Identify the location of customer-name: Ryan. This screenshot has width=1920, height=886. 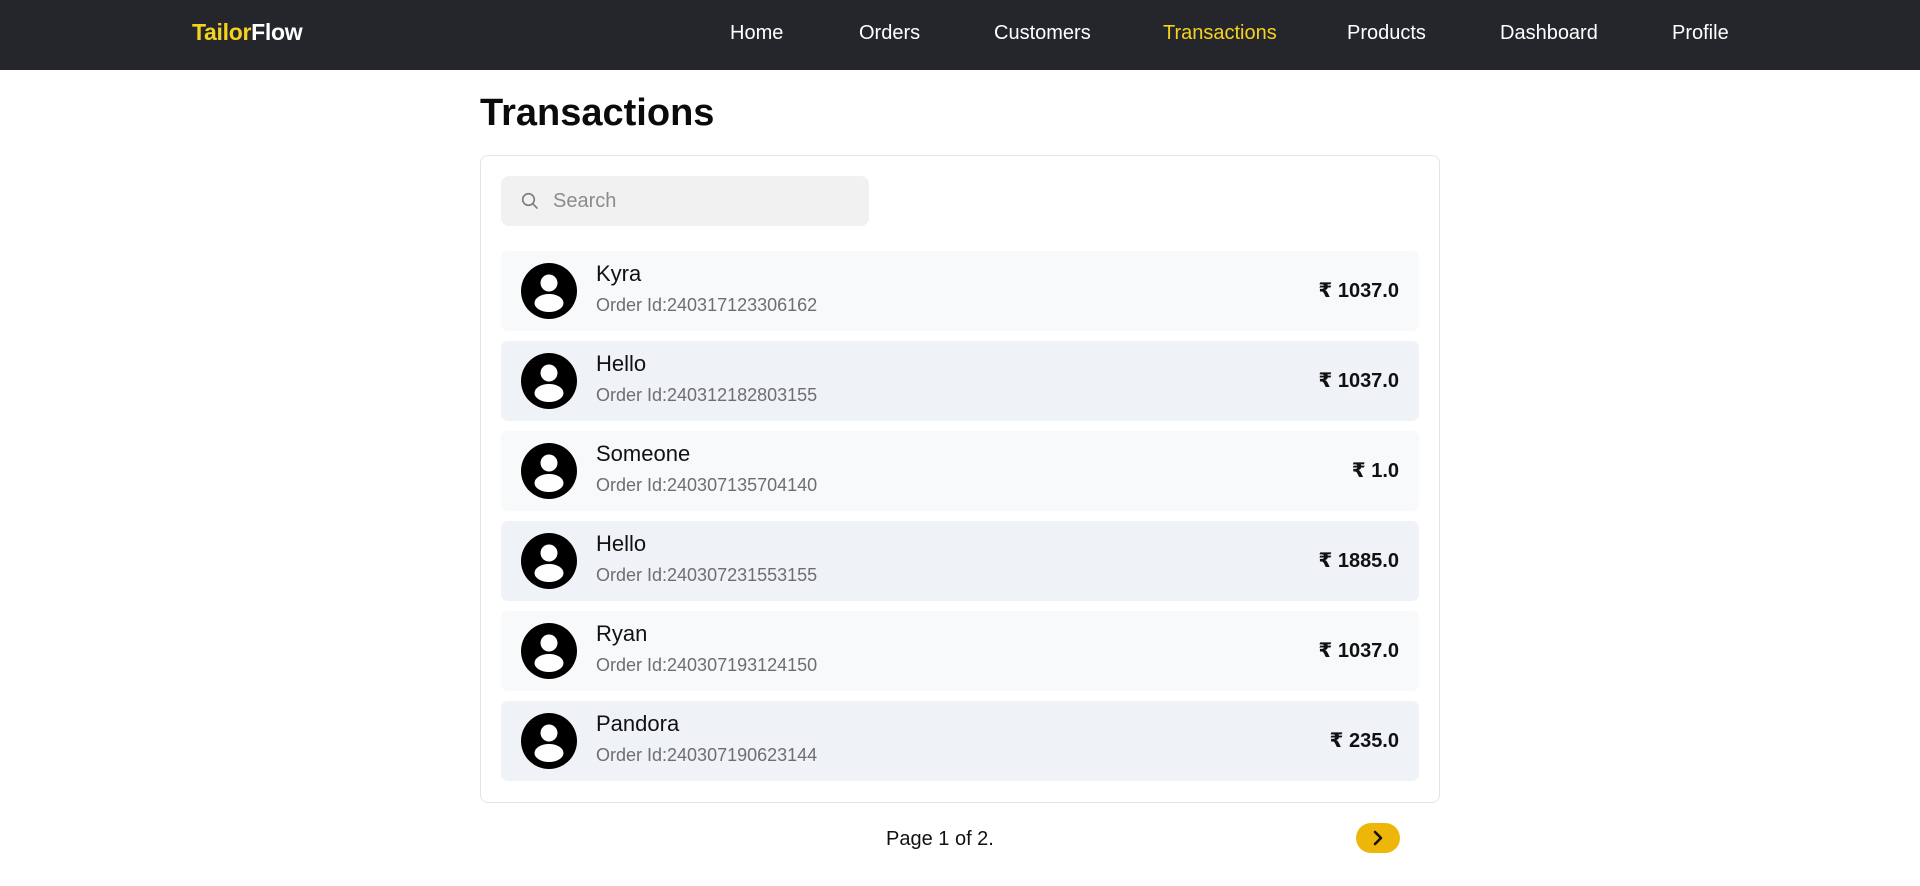
(622, 633).